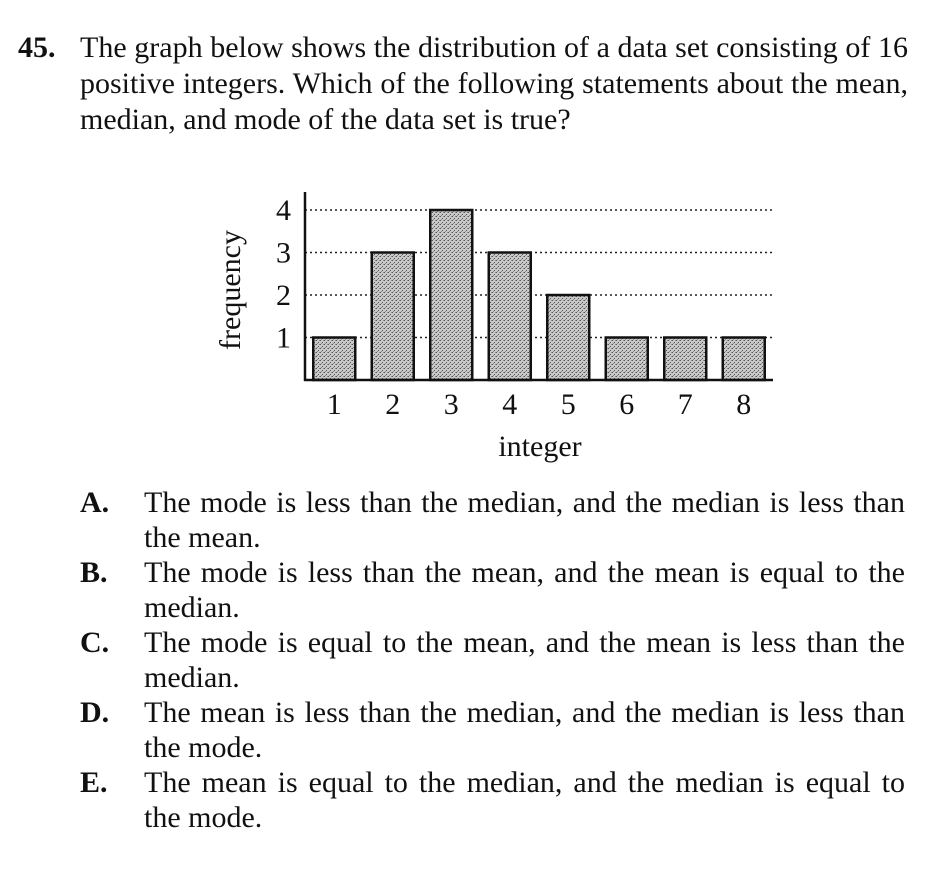  I want to click on x-tick-label: 7, so click(685, 404).